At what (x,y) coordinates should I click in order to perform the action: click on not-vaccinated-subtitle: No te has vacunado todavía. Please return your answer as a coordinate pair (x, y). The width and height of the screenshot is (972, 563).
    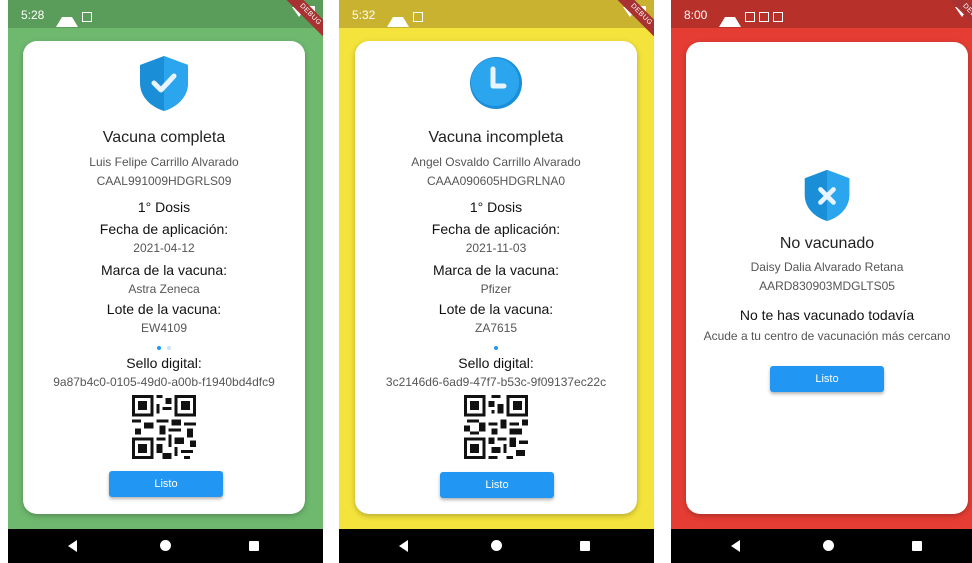
    Looking at the image, I should click on (827, 315).